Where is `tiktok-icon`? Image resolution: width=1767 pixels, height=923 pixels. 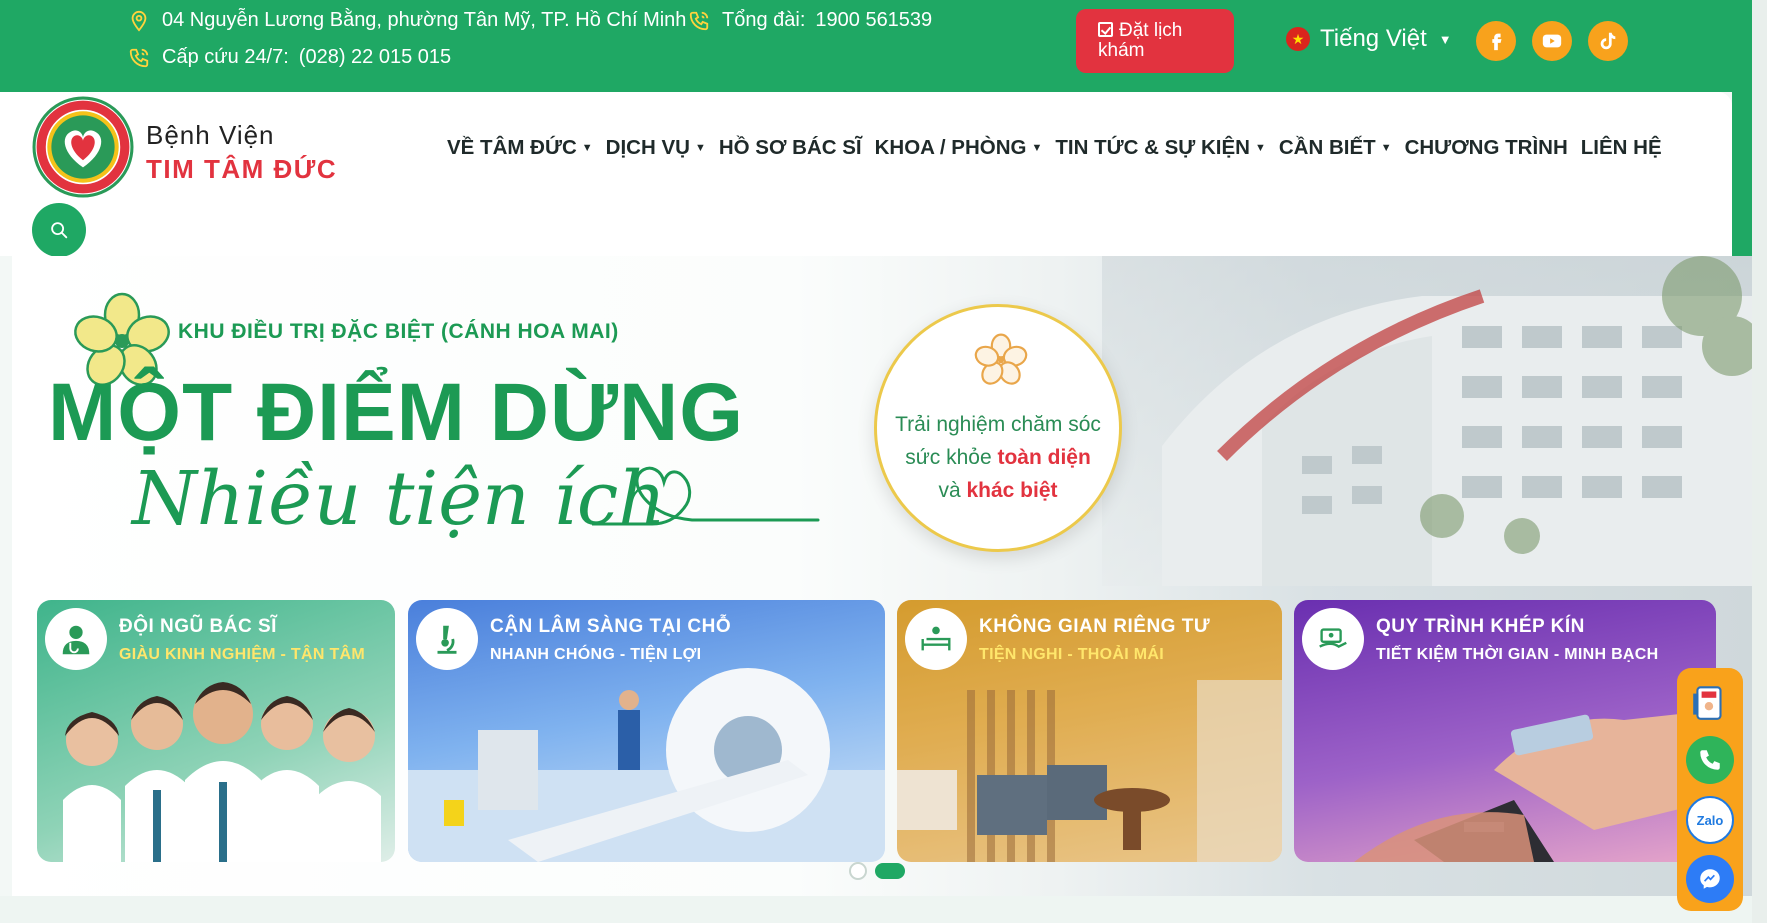 tiktok-icon is located at coordinates (1608, 41).